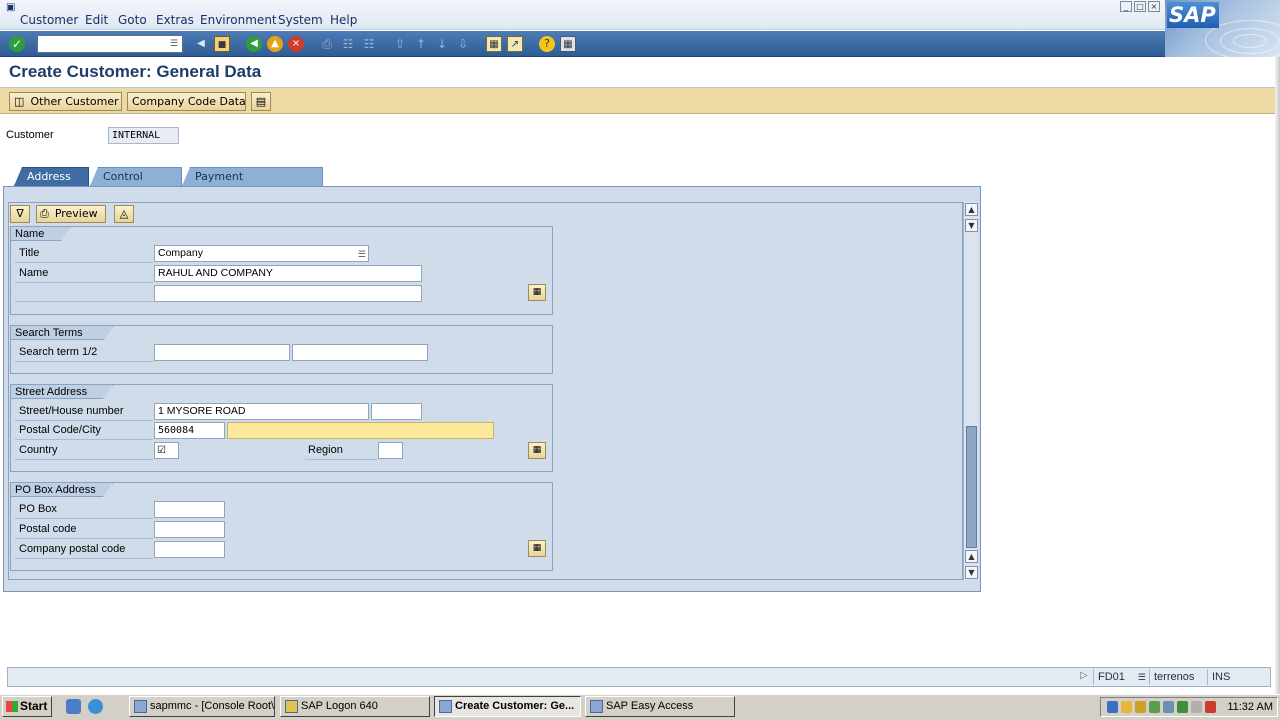  Describe the element at coordinates (296, 44) in the screenshot. I see `cancel-icon: ×` at that location.